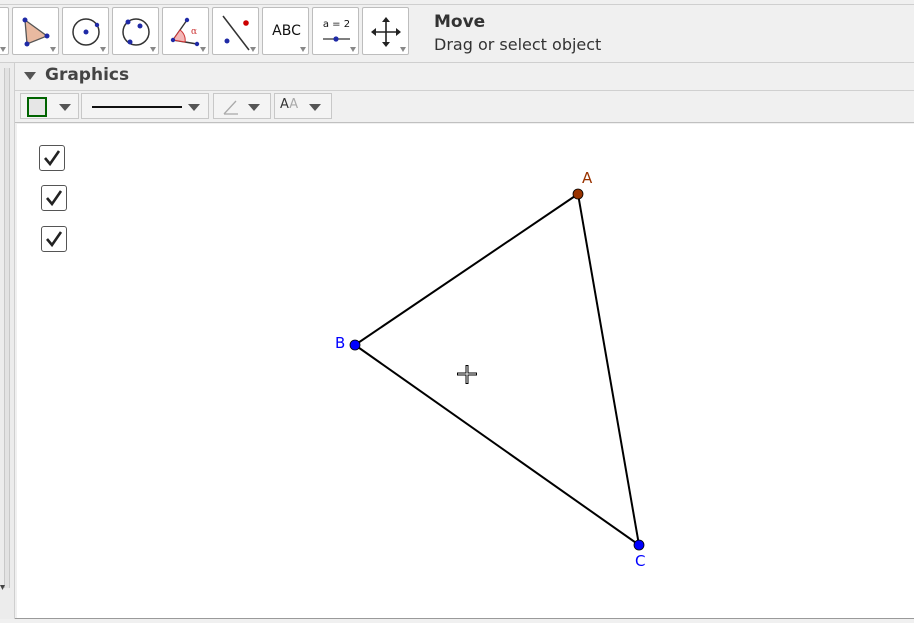 Image resolution: width=914 pixels, height=623 pixels. What do you see at coordinates (87, 75) in the screenshot?
I see `graphics-view-title: Graphics` at bounding box center [87, 75].